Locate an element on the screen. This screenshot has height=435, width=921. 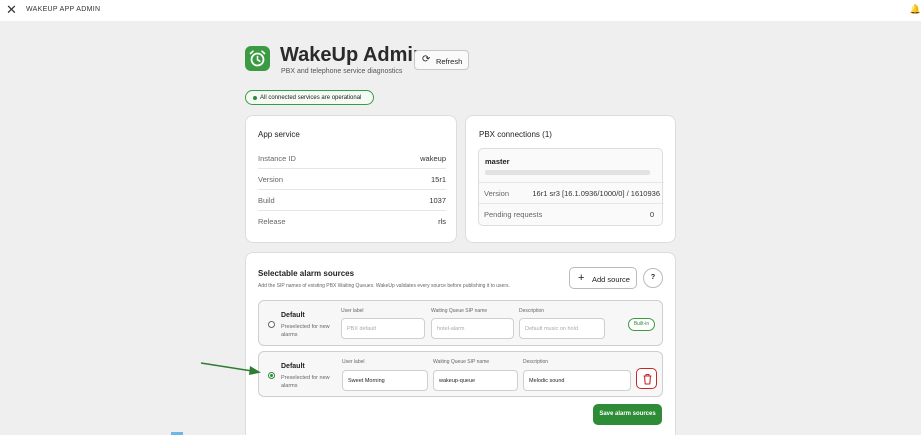
alarm-sources-title: Selectable alarm sources is located at coordinates (306, 273).